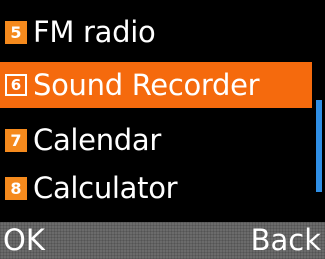 The image size is (325, 259). Describe the element at coordinates (146, 85) in the screenshot. I see `menu-item-label: Sound Recorder` at that location.